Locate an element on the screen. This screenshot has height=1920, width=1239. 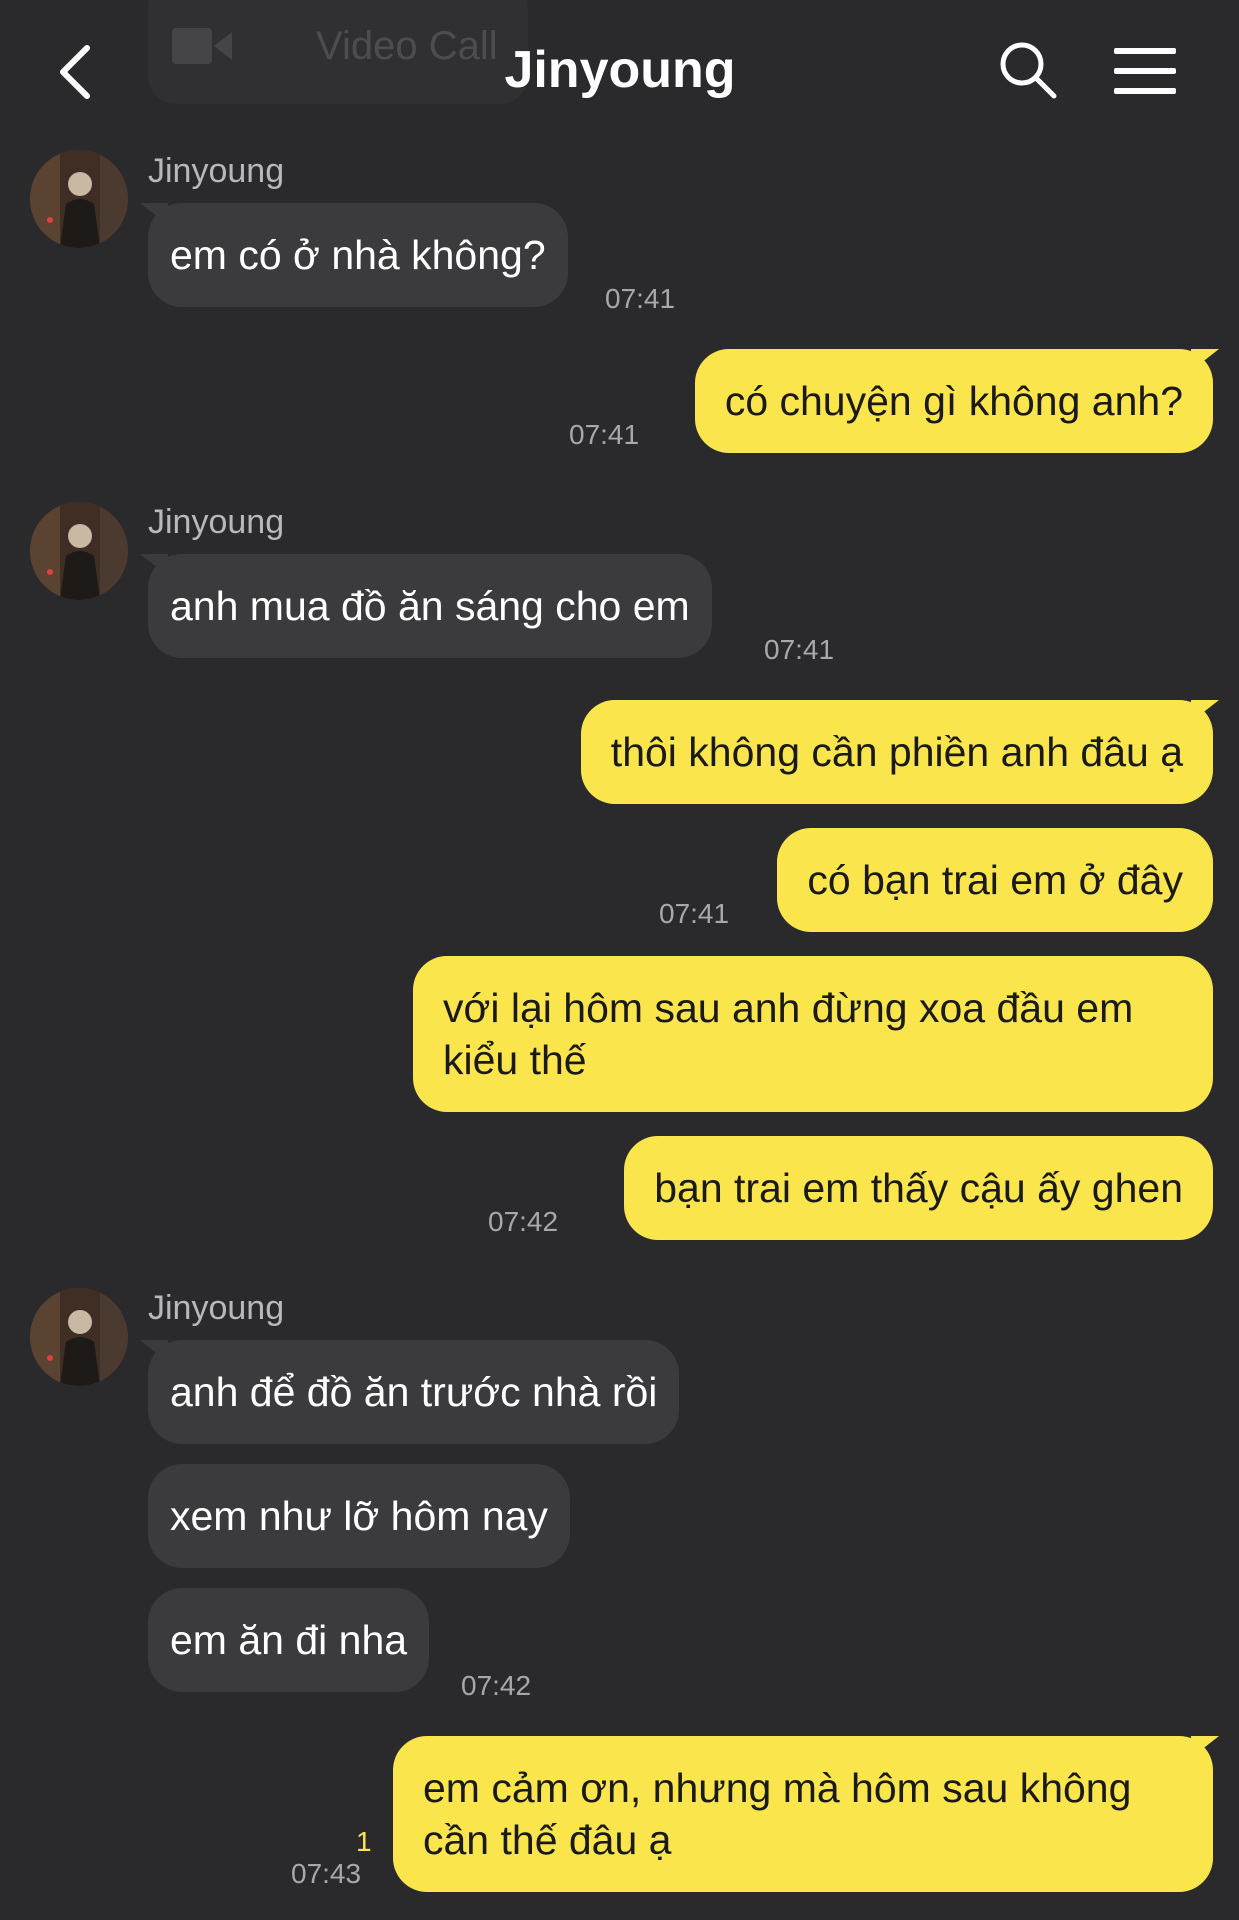
outgoing-message: bạn trai em thấy cậu ấy ghen is located at coordinates (918, 1188).